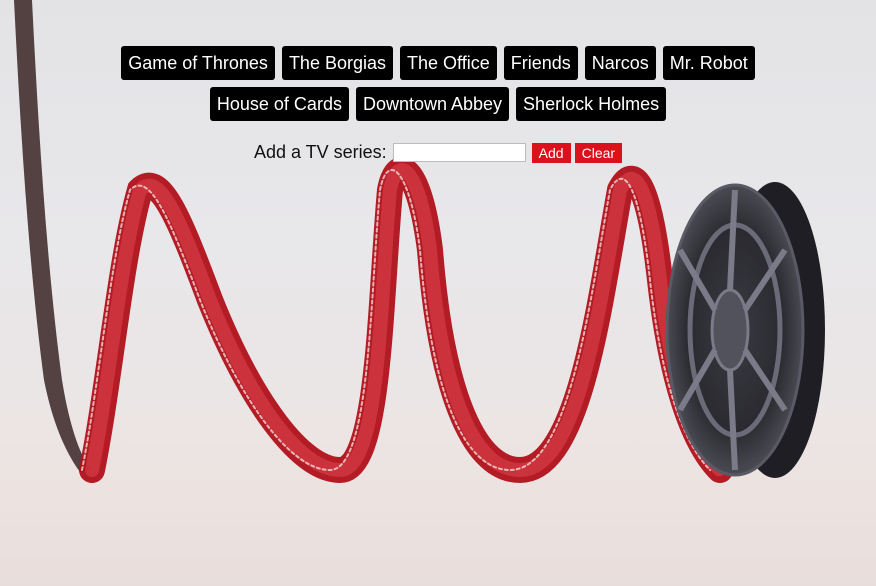 This screenshot has width=876, height=586. I want to click on series-tag: Sherlock Holmes, so click(591, 104).